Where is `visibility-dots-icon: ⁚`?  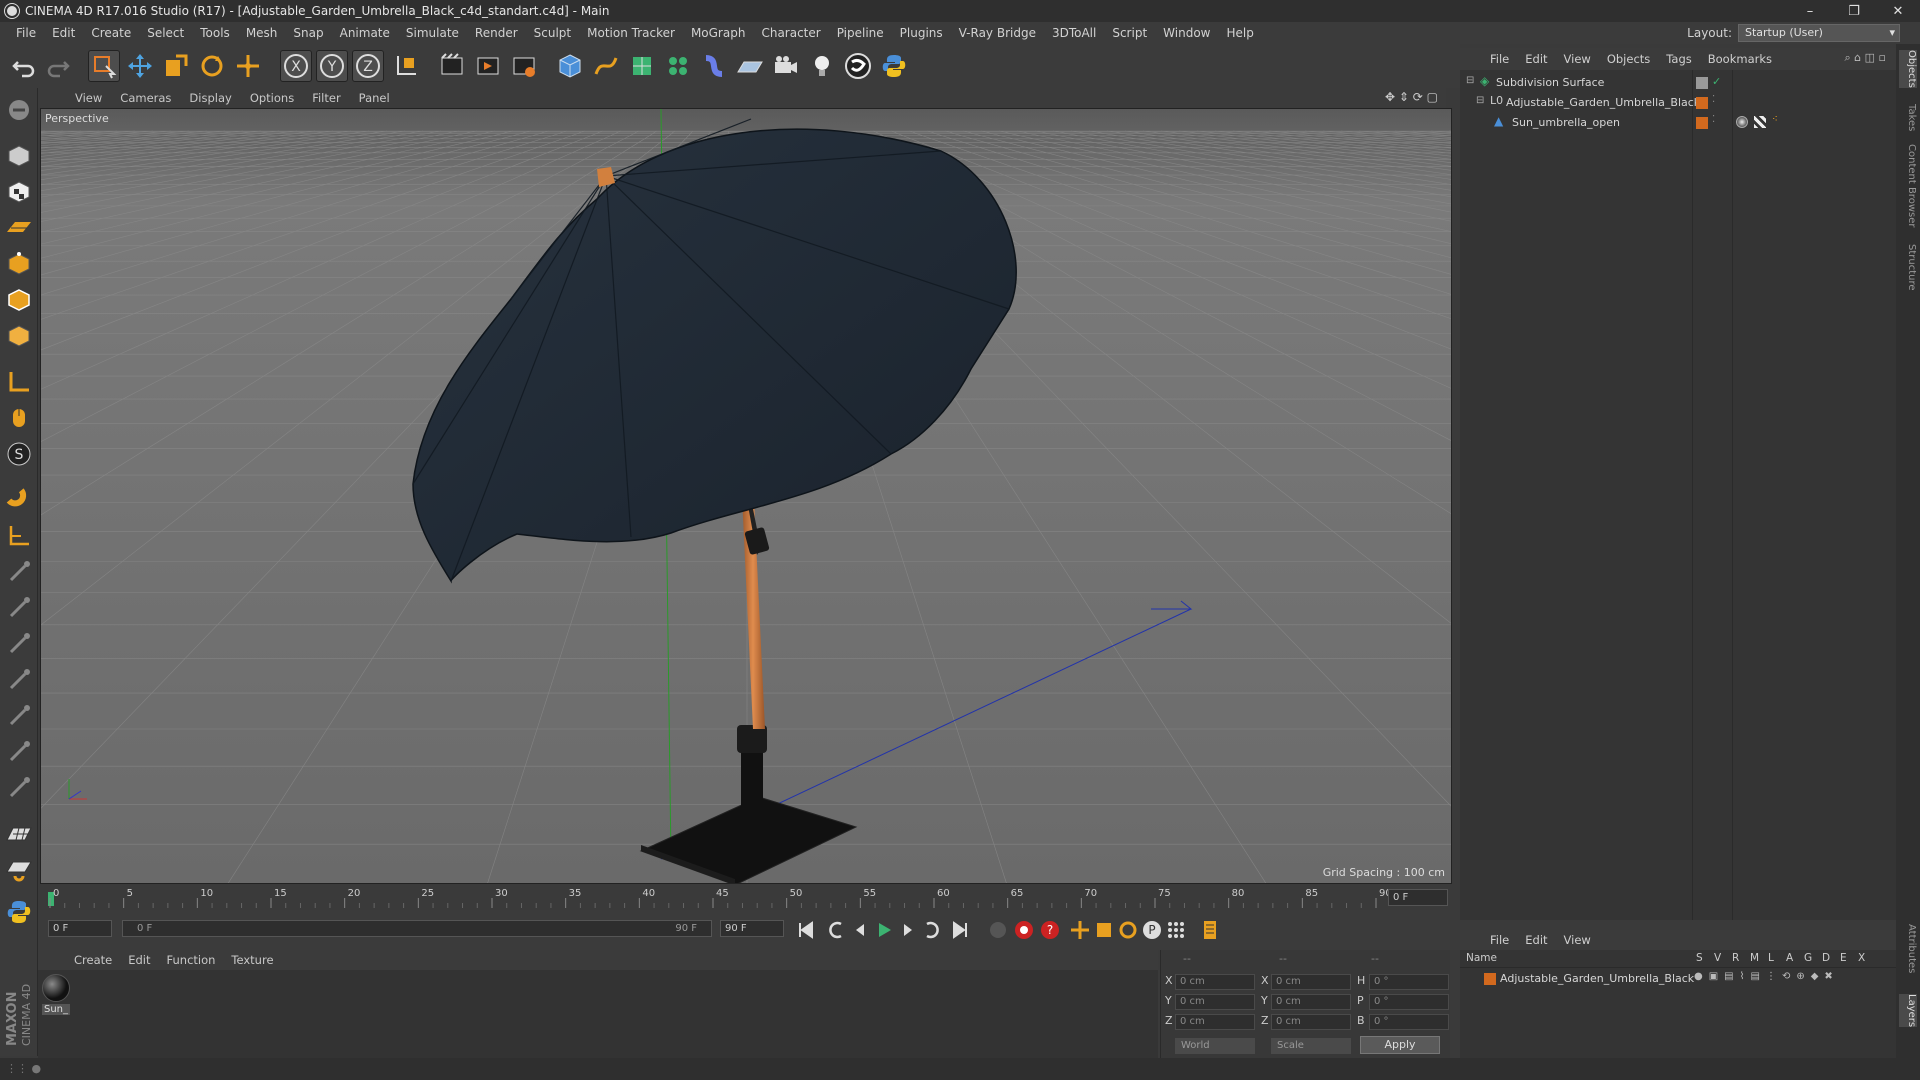
visibility-dots-icon: ⁚ is located at coordinates (1713, 99).